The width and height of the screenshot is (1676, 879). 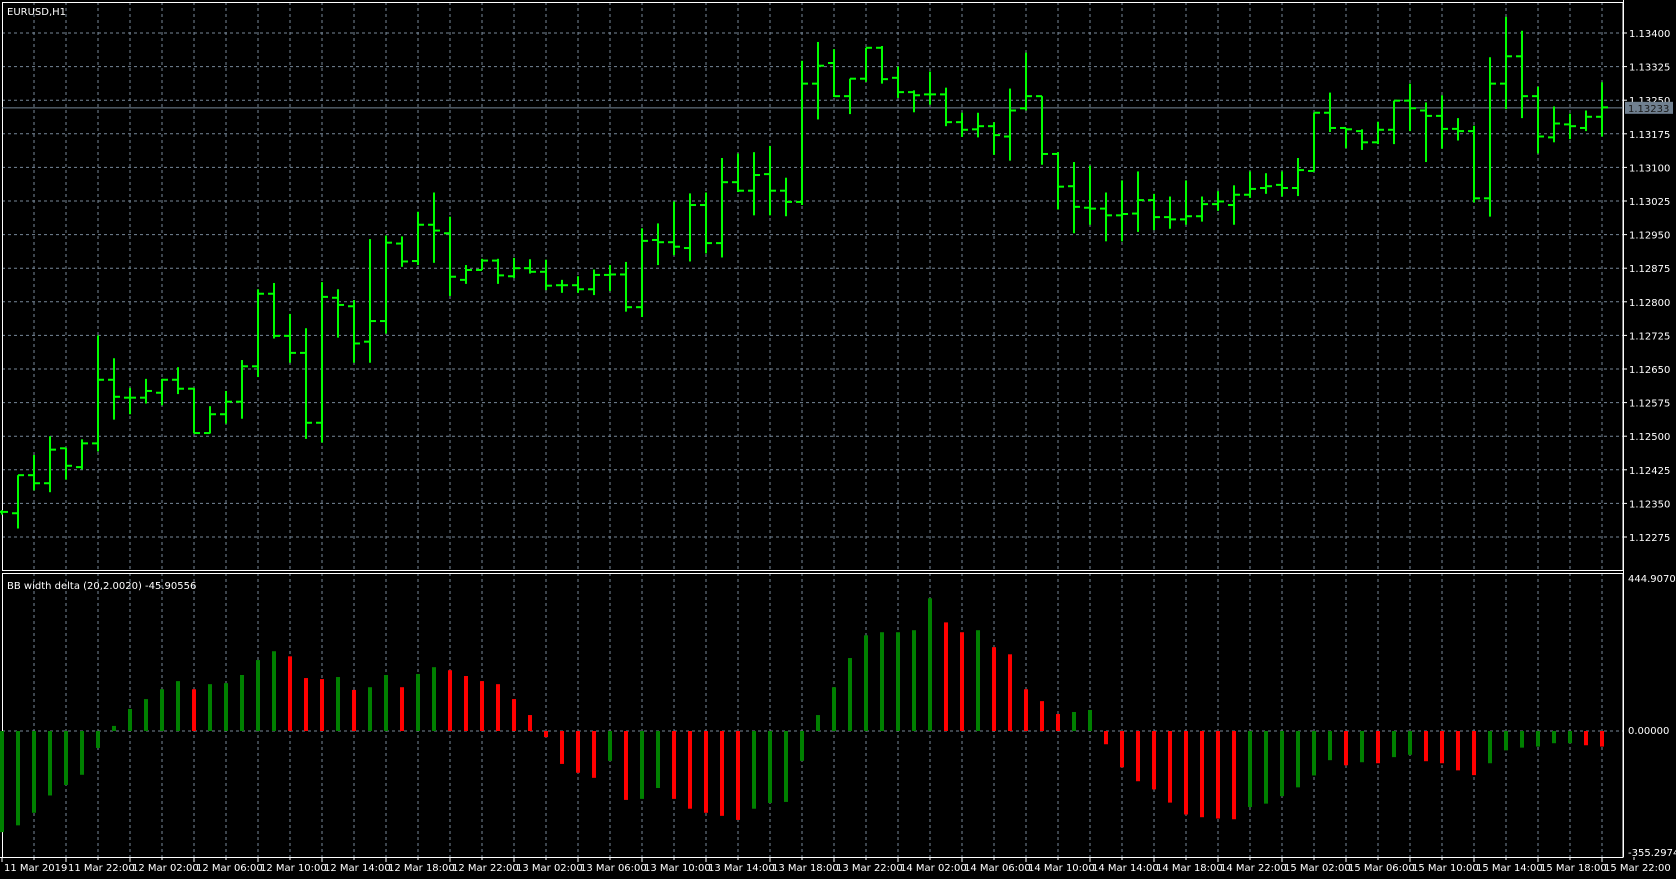 I want to click on time-label: 12 Mar 18:00, so click(x=421, y=868).